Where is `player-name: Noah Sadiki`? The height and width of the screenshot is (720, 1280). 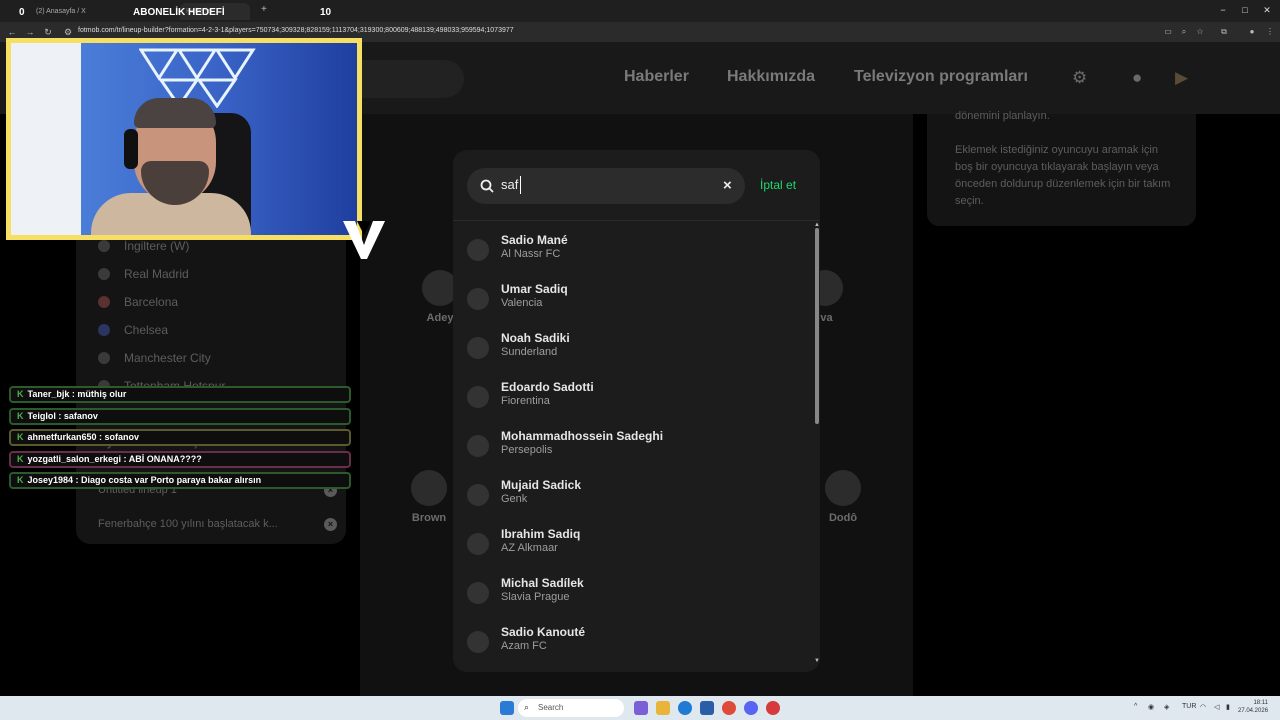
player-name: Noah Sadiki is located at coordinates (535, 338).